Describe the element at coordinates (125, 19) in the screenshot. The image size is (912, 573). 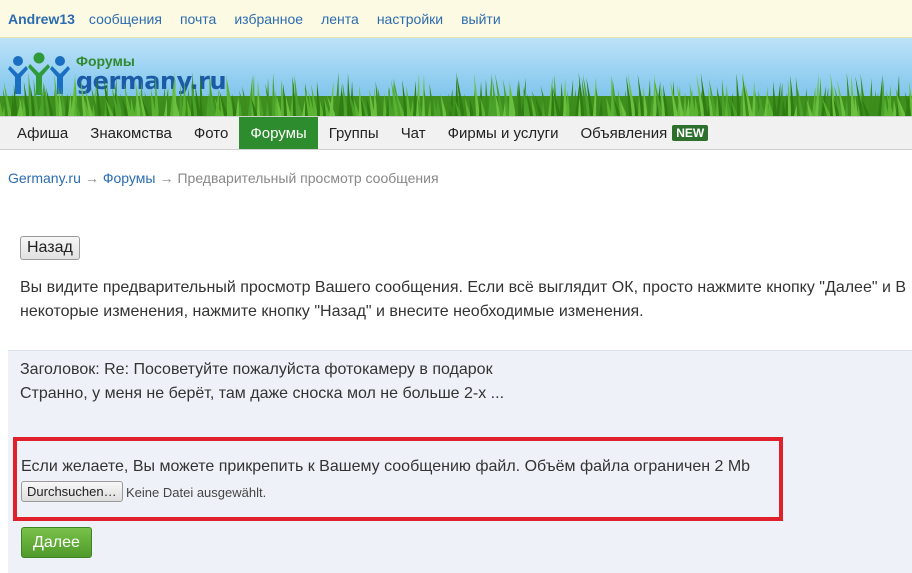
I see `messages-link: сообщения` at that location.